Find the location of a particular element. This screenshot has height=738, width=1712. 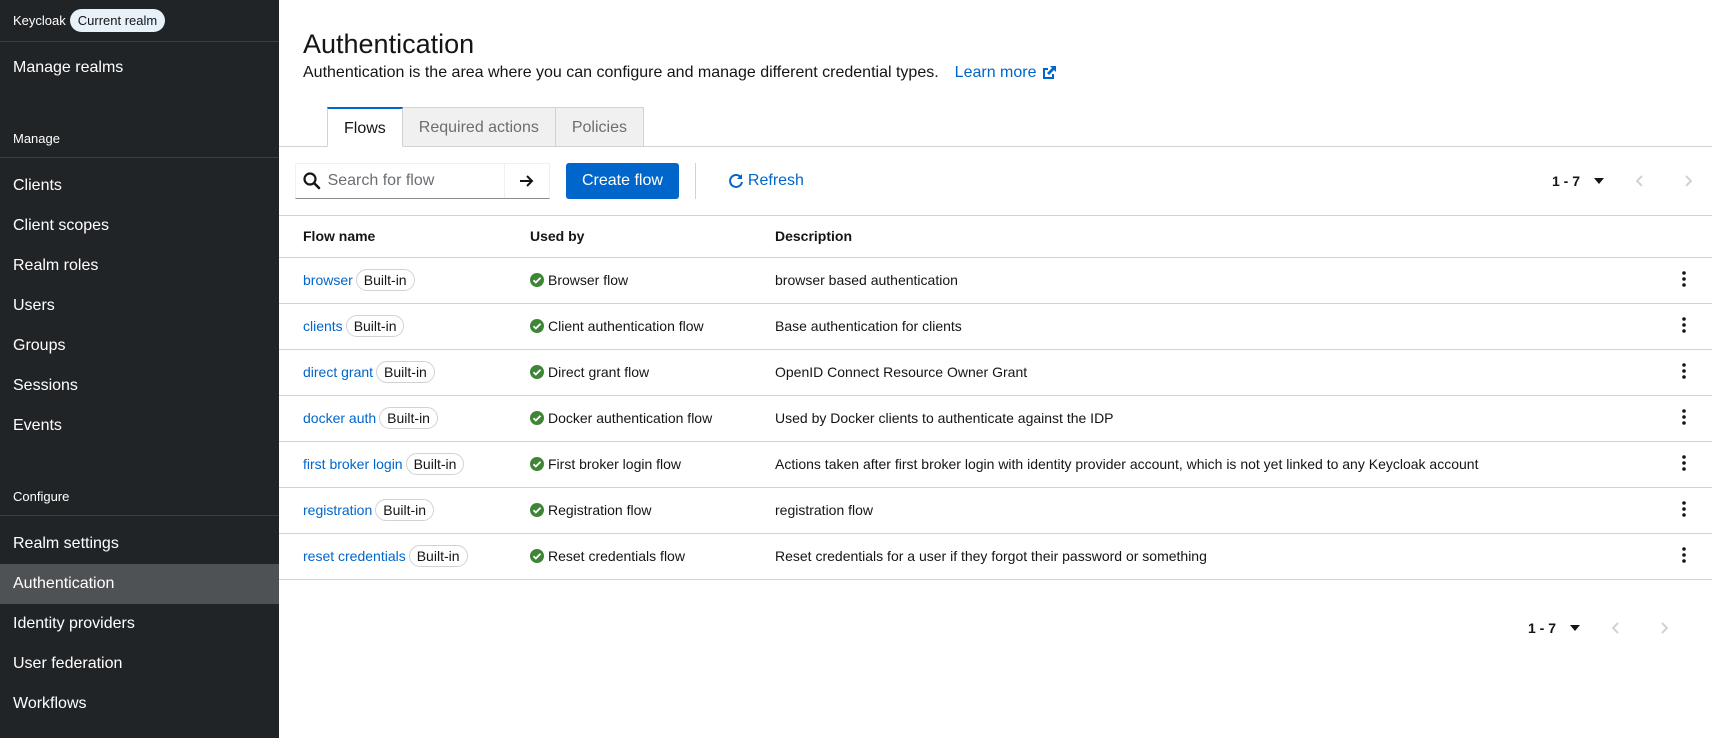

toolbar: Create flow Refresh 1 - 7 is located at coordinates (995, 181).